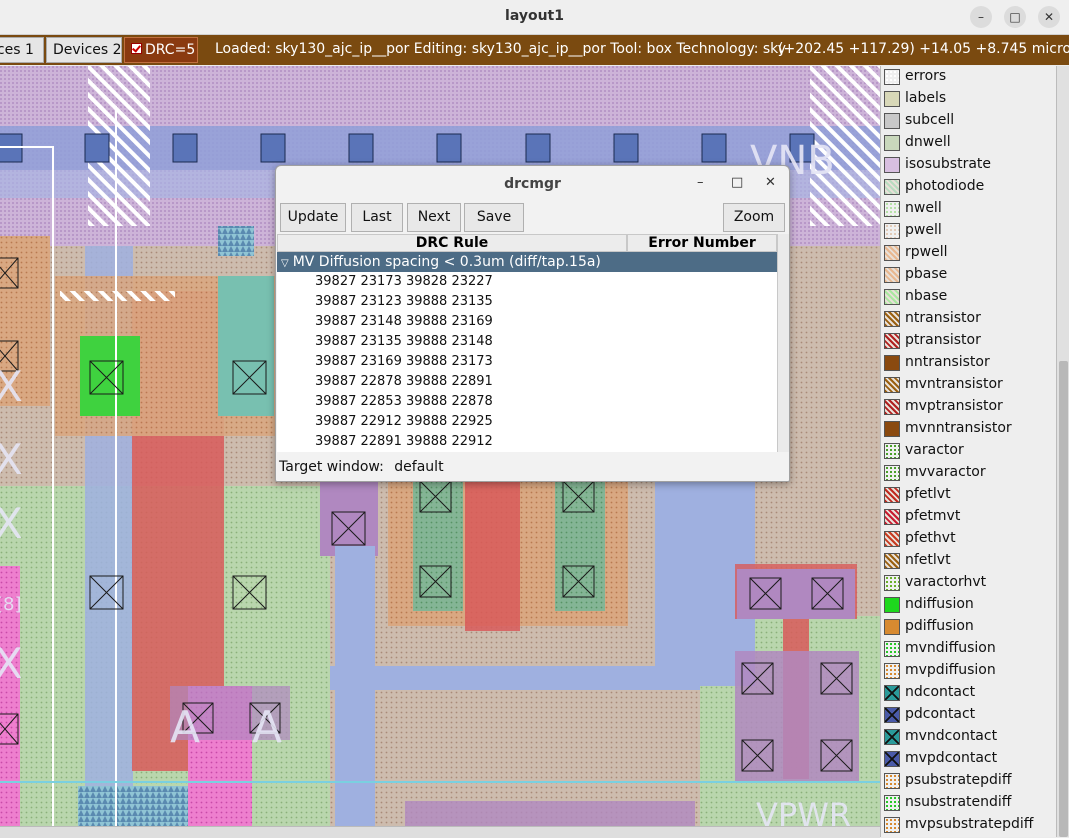  Describe the element at coordinates (969, 605) in the screenshot. I see `layer-item-ndiffusion: ndiffusion` at that location.